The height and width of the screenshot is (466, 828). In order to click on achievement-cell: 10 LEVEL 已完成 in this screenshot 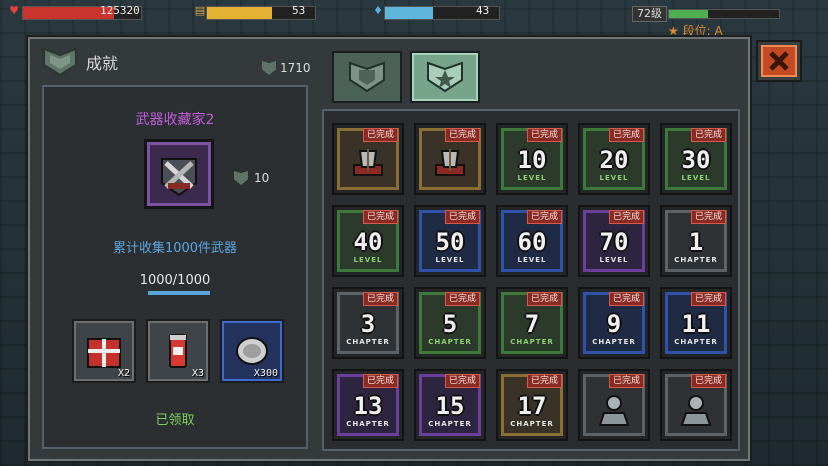, I will do `click(532, 159)`.